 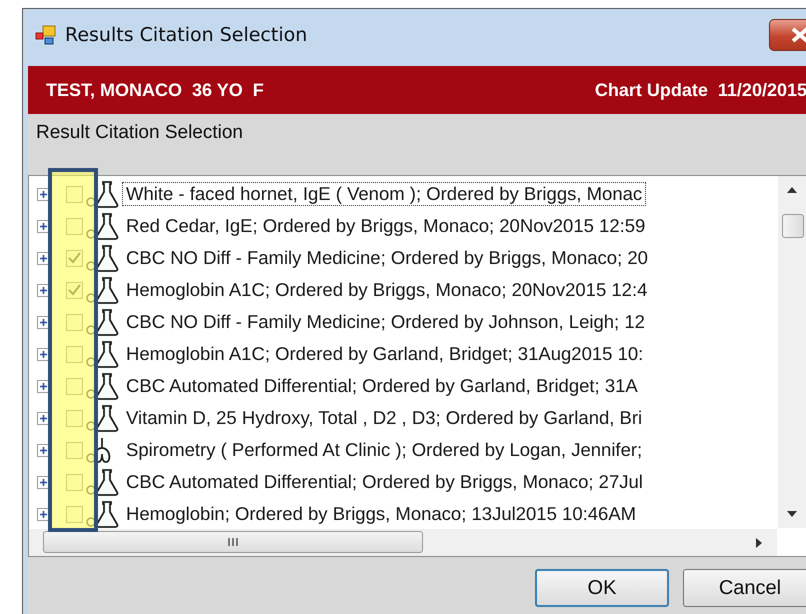 I want to click on result-item: CBC Automated Differential; Ordered by Briggs, Monaco; 27Jul, so click(x=384, y=482).